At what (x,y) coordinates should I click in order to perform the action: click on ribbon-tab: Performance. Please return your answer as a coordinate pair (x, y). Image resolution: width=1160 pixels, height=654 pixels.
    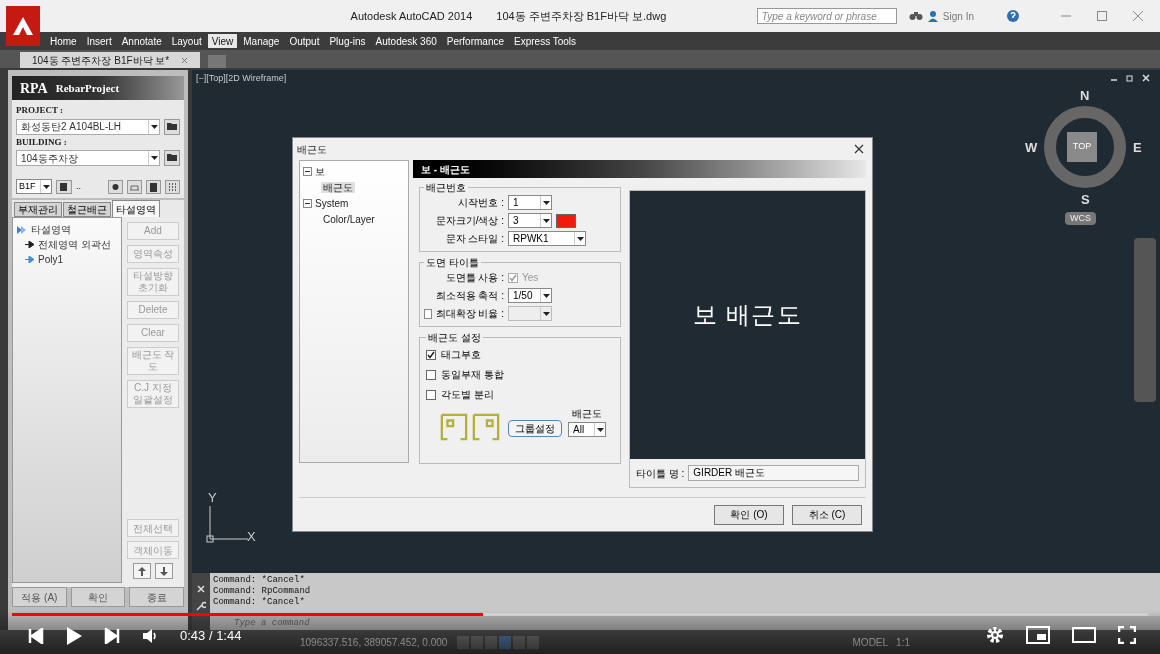
    Looking at the image, I should click on (475, 41).